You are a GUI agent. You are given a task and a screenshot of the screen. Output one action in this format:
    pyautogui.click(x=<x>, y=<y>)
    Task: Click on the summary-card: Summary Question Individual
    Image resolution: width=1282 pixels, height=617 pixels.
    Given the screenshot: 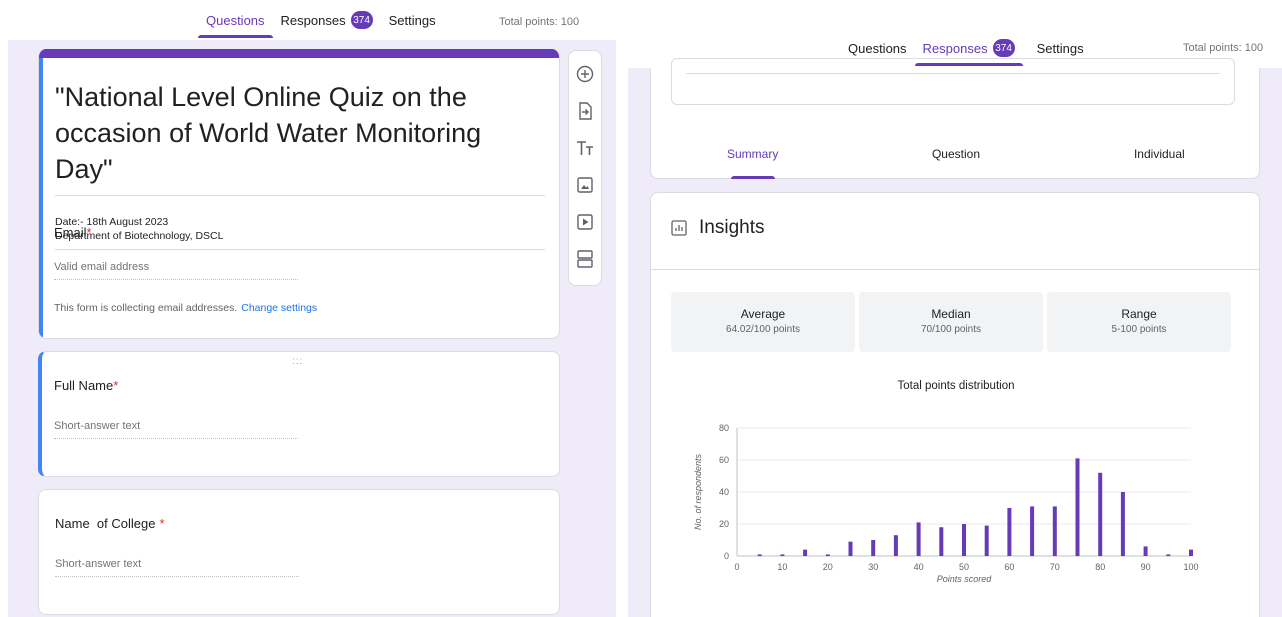 What is the action you would take?
    pyautogui.click(x=955, y=118)
    